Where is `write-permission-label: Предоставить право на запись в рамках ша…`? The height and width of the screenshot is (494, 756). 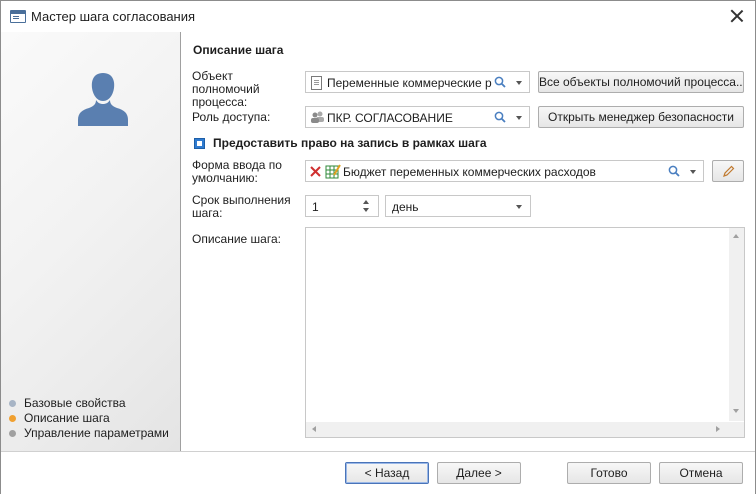
write-permission-label: Предоставить право на запись в рамках ша… is located at coordinates (350, 143).